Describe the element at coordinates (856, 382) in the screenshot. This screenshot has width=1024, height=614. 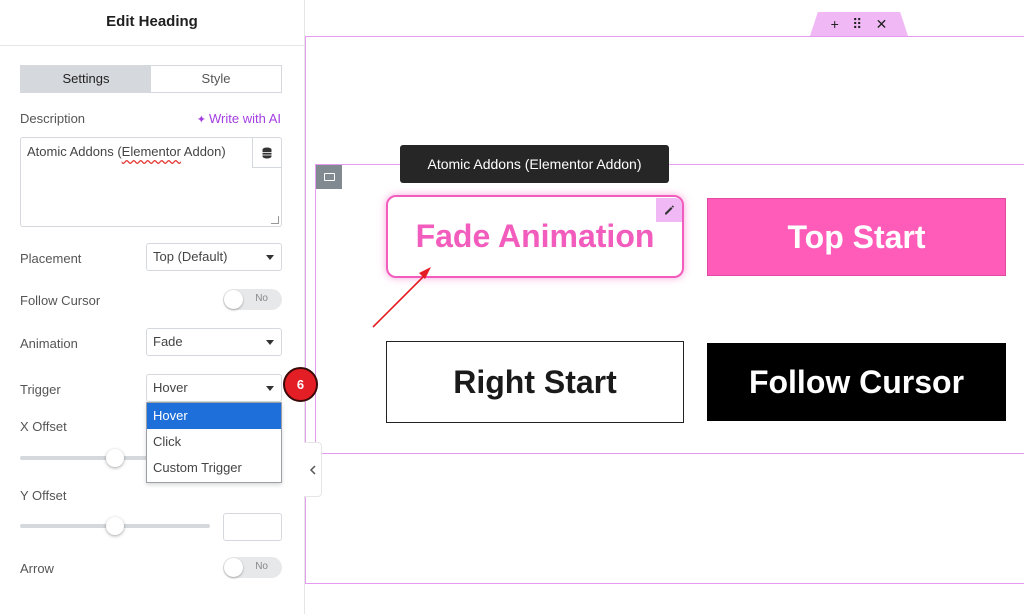
I see `follow-cursor-heading: Follow Cursor` at that location.